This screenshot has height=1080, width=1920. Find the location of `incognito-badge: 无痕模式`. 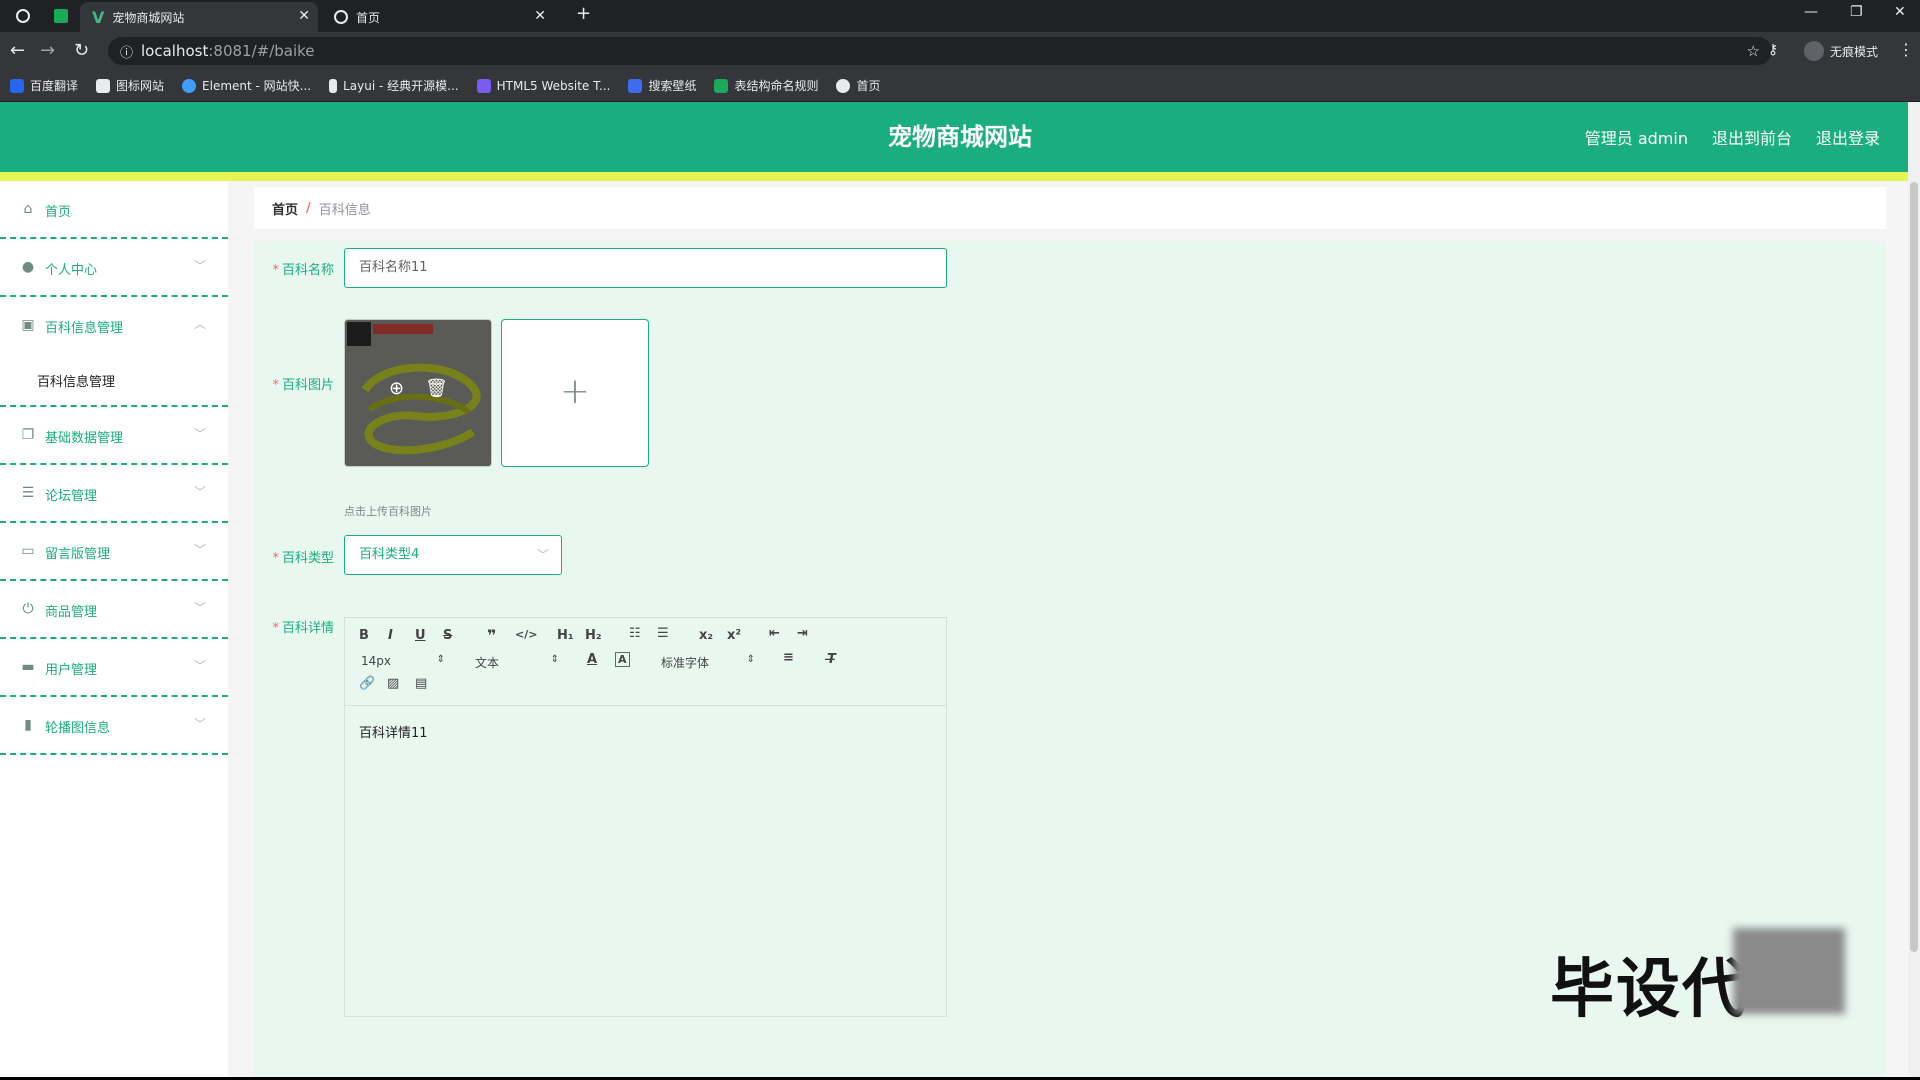

incognito-badge: 无痕模式 is located at coordinates (1840, 51).